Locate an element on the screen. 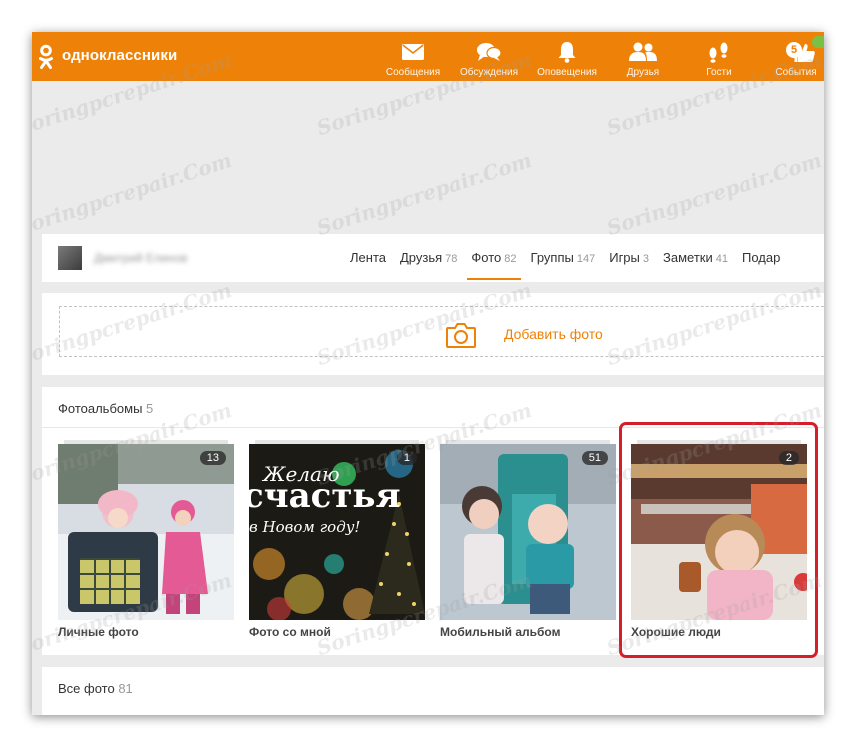  album-name: Личные фото is located at coordinates (98, 632).